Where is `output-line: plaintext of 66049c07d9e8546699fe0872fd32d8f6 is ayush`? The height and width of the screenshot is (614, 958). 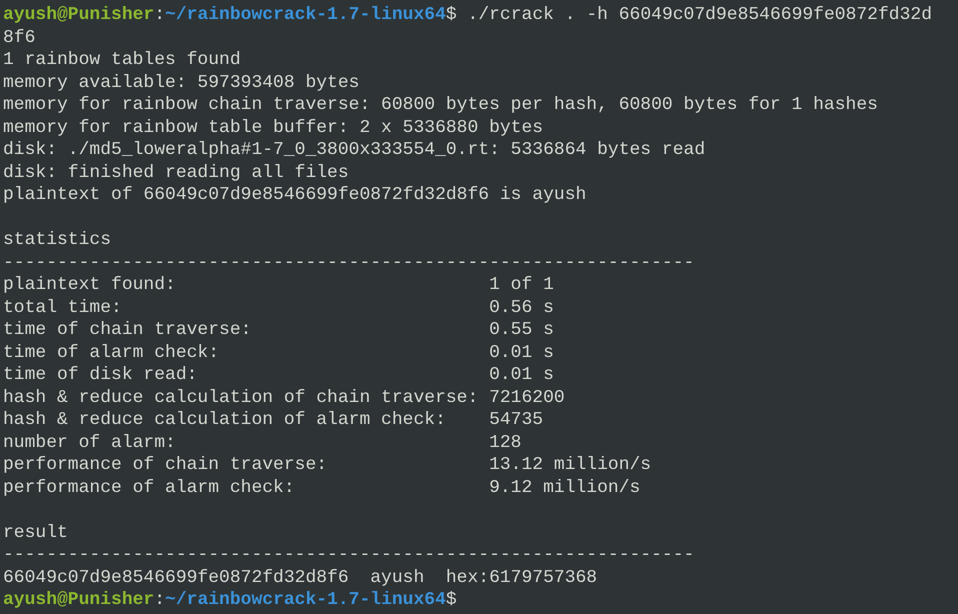
output-line: plaintext of 66049c07d9e8546699fe0872fd32d8f6 is ayush is located at coordinates (294, 195).